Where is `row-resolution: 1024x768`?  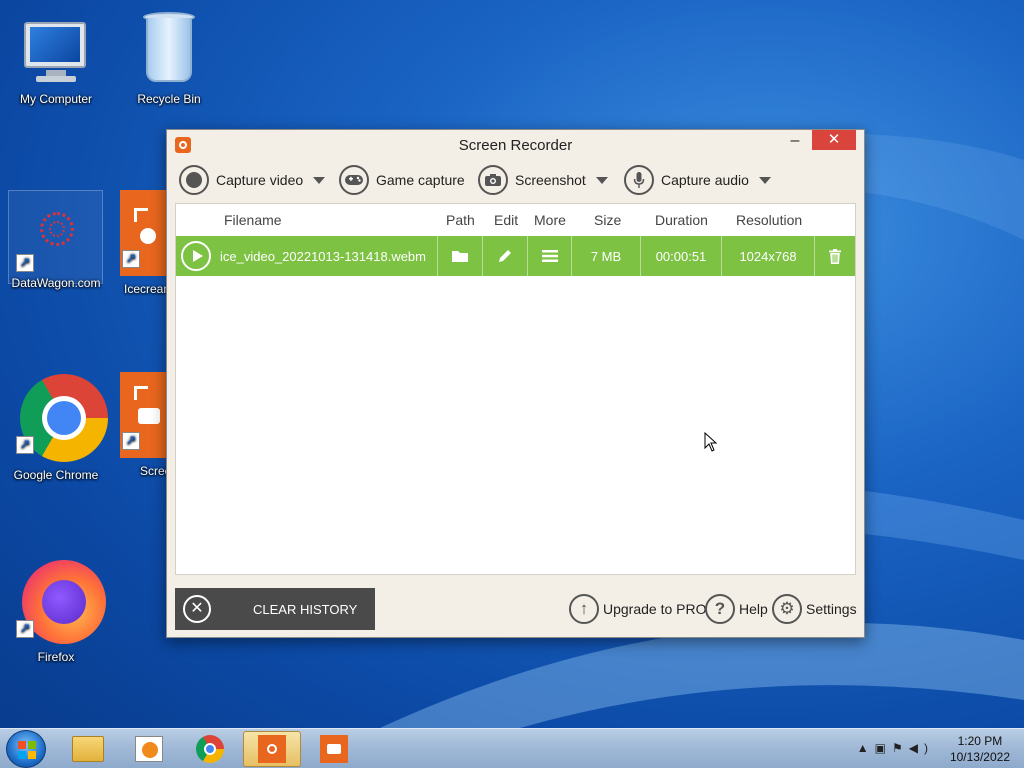
row-resolution: 1024x768 is located at coordinates (768, 256).